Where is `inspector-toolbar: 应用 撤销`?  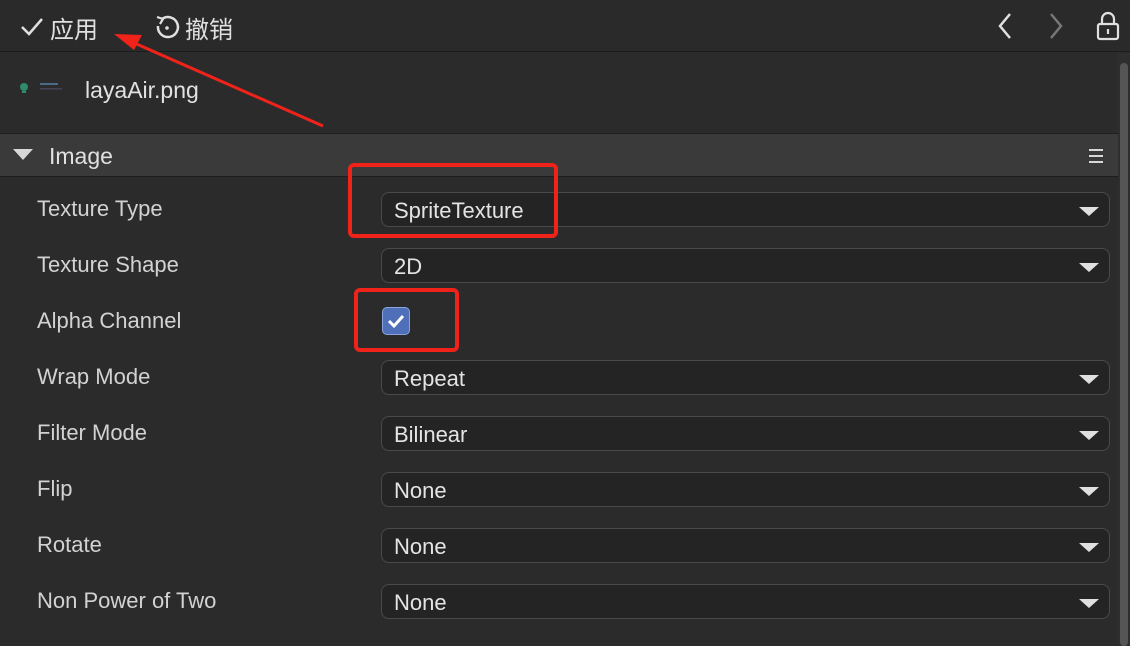 inspector-toolbar: 应用 撤销 is located at coordinates (565, 26).